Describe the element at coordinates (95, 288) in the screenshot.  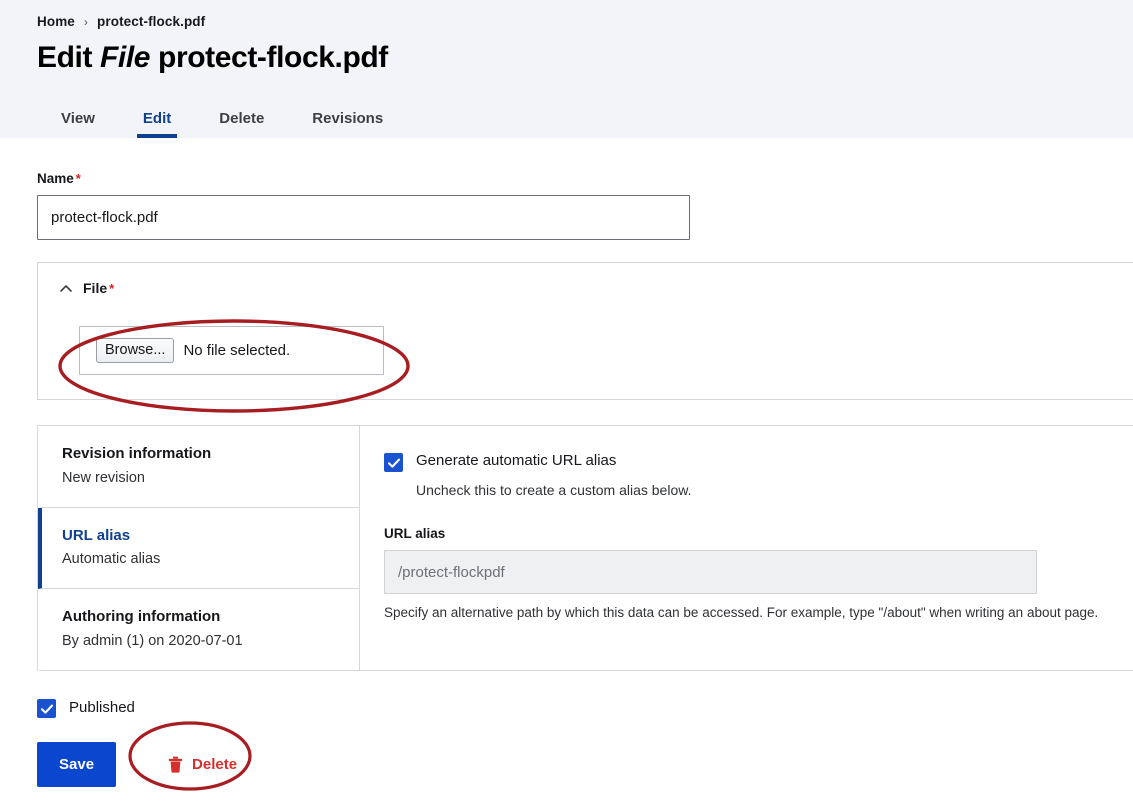
I see `file-legend-text: File` at that location.